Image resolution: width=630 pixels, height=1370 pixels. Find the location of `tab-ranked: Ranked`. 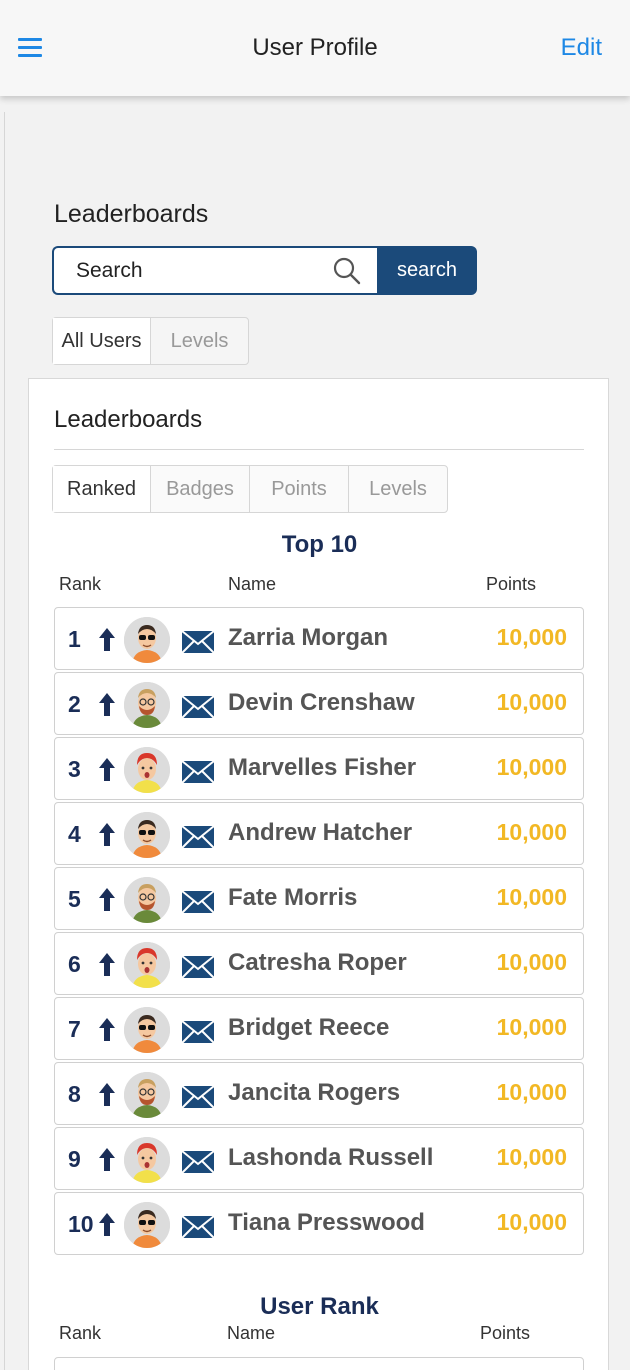

tab-ranked: Ranked is located at coordinates (102, 489).